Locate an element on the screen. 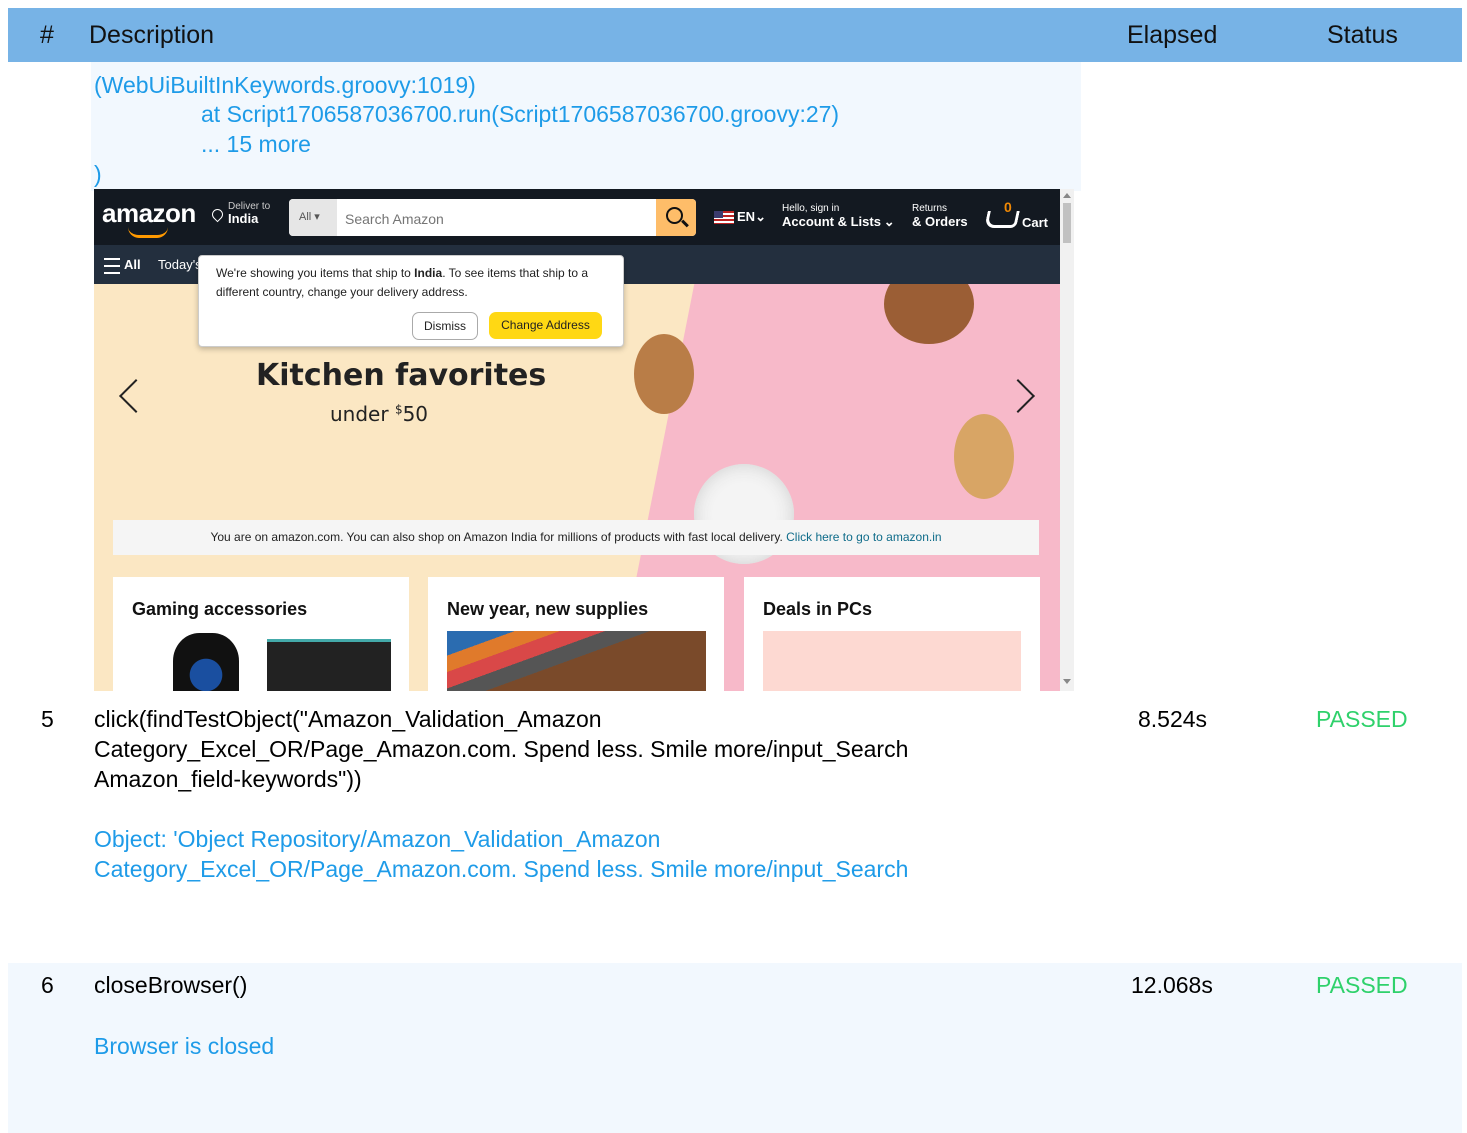 The image size is (1467, 1133). orders-label: & Orders is located at coordinates (940, 221).